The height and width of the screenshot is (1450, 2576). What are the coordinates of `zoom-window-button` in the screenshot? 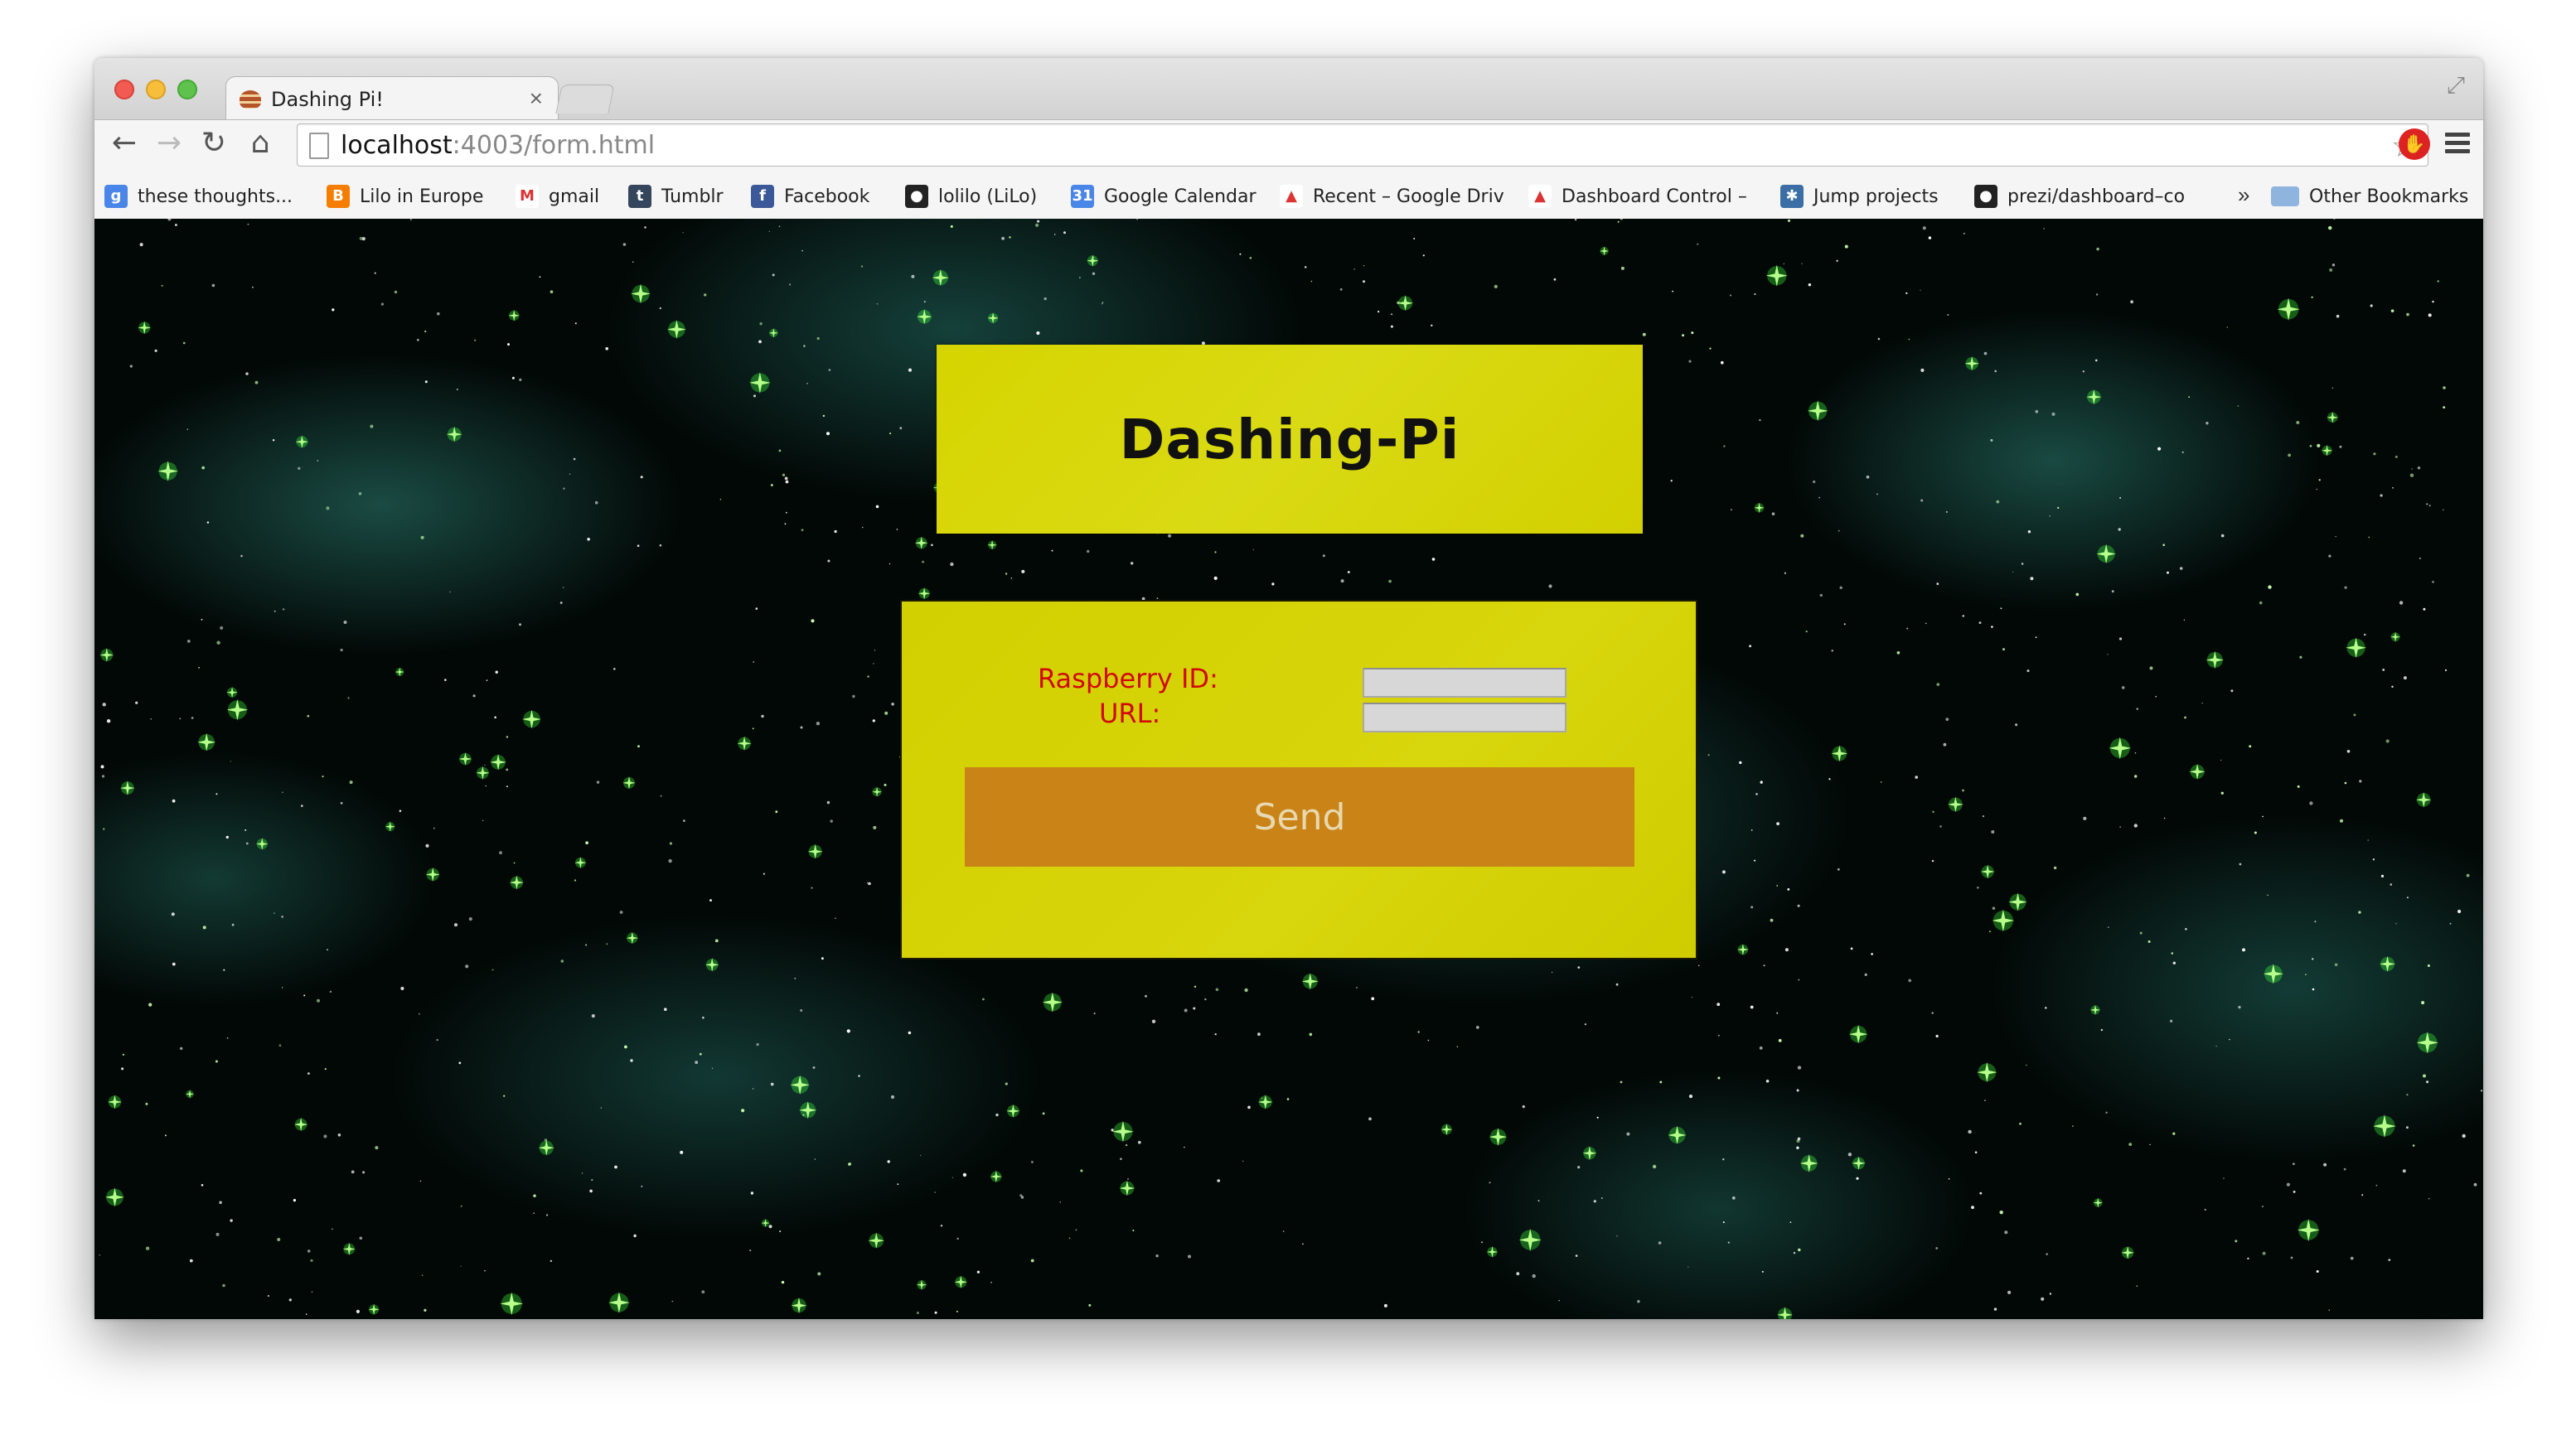 It's located at (187, 90).